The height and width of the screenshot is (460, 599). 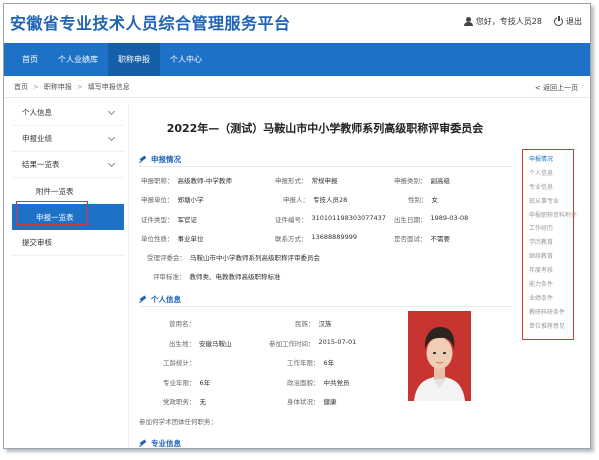 What do you see at coordinates (37, 138) in the screenshot?
I see `sidebar-item-label: 申报业绩` at bounding box center [37, 138].